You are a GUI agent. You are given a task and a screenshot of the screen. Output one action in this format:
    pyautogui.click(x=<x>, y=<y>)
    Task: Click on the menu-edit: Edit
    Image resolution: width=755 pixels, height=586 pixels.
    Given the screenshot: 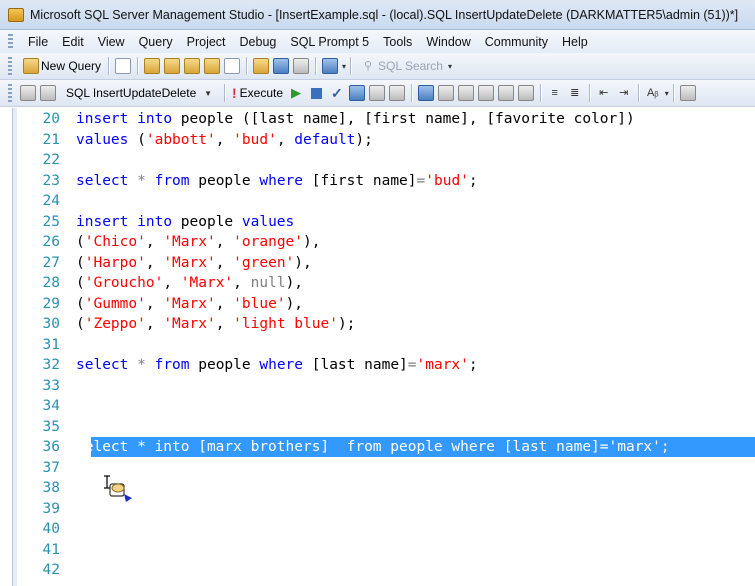 What is the action you would take?
    pyautogui.click(x=73, y=42)
    